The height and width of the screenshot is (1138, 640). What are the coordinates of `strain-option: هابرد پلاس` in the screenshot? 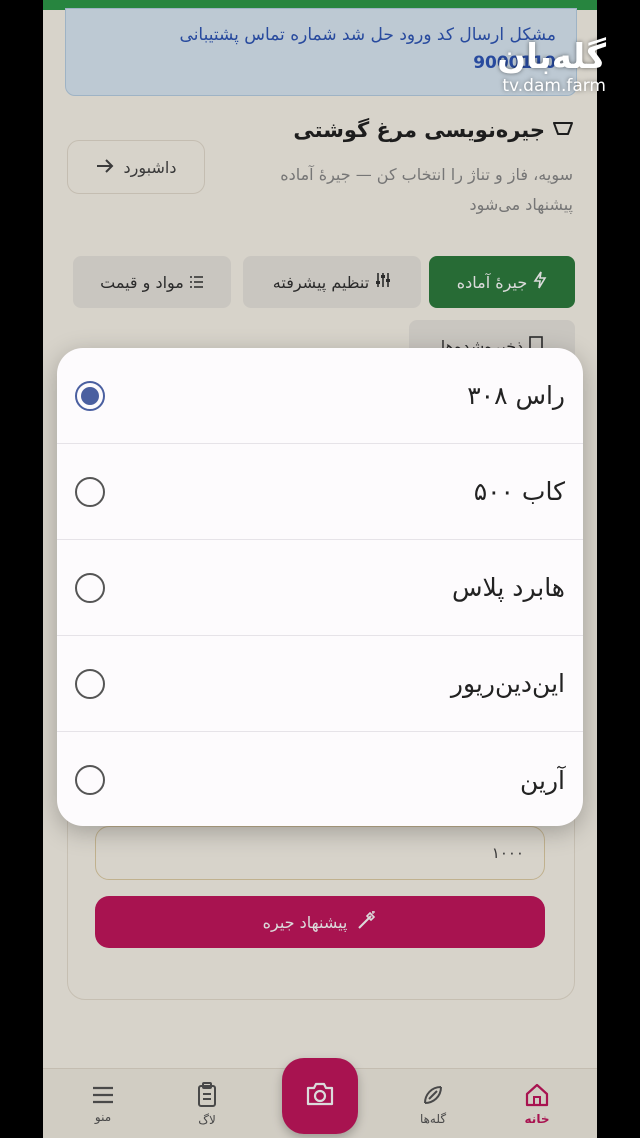 It's located at (320, 588).